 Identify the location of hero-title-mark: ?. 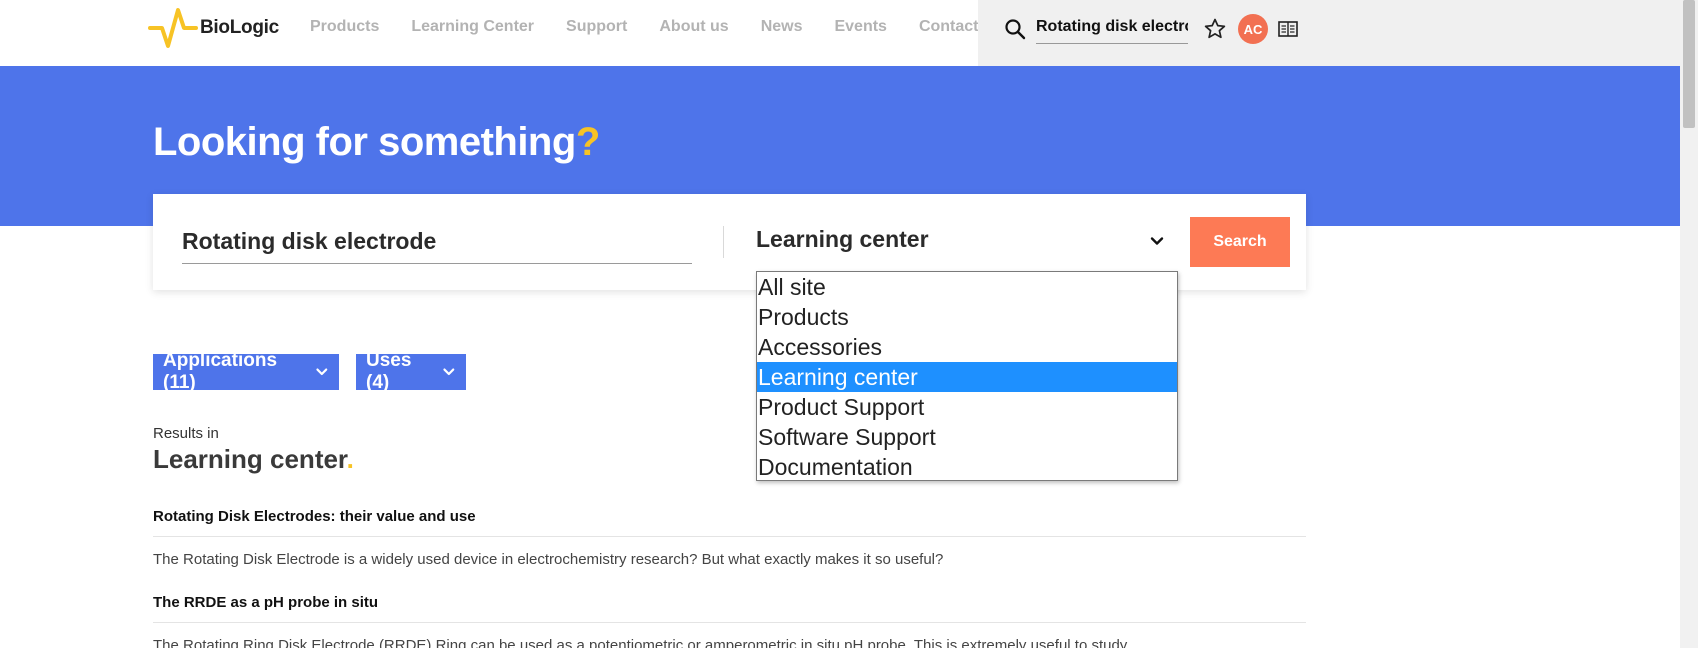
(587, 142).